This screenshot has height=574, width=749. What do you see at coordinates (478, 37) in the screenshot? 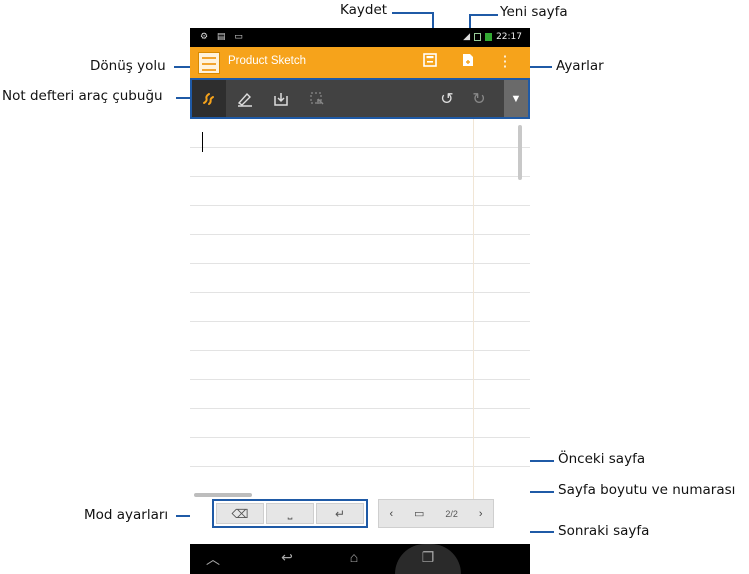
I see `signal-icon` at bounding box center [478, 37].